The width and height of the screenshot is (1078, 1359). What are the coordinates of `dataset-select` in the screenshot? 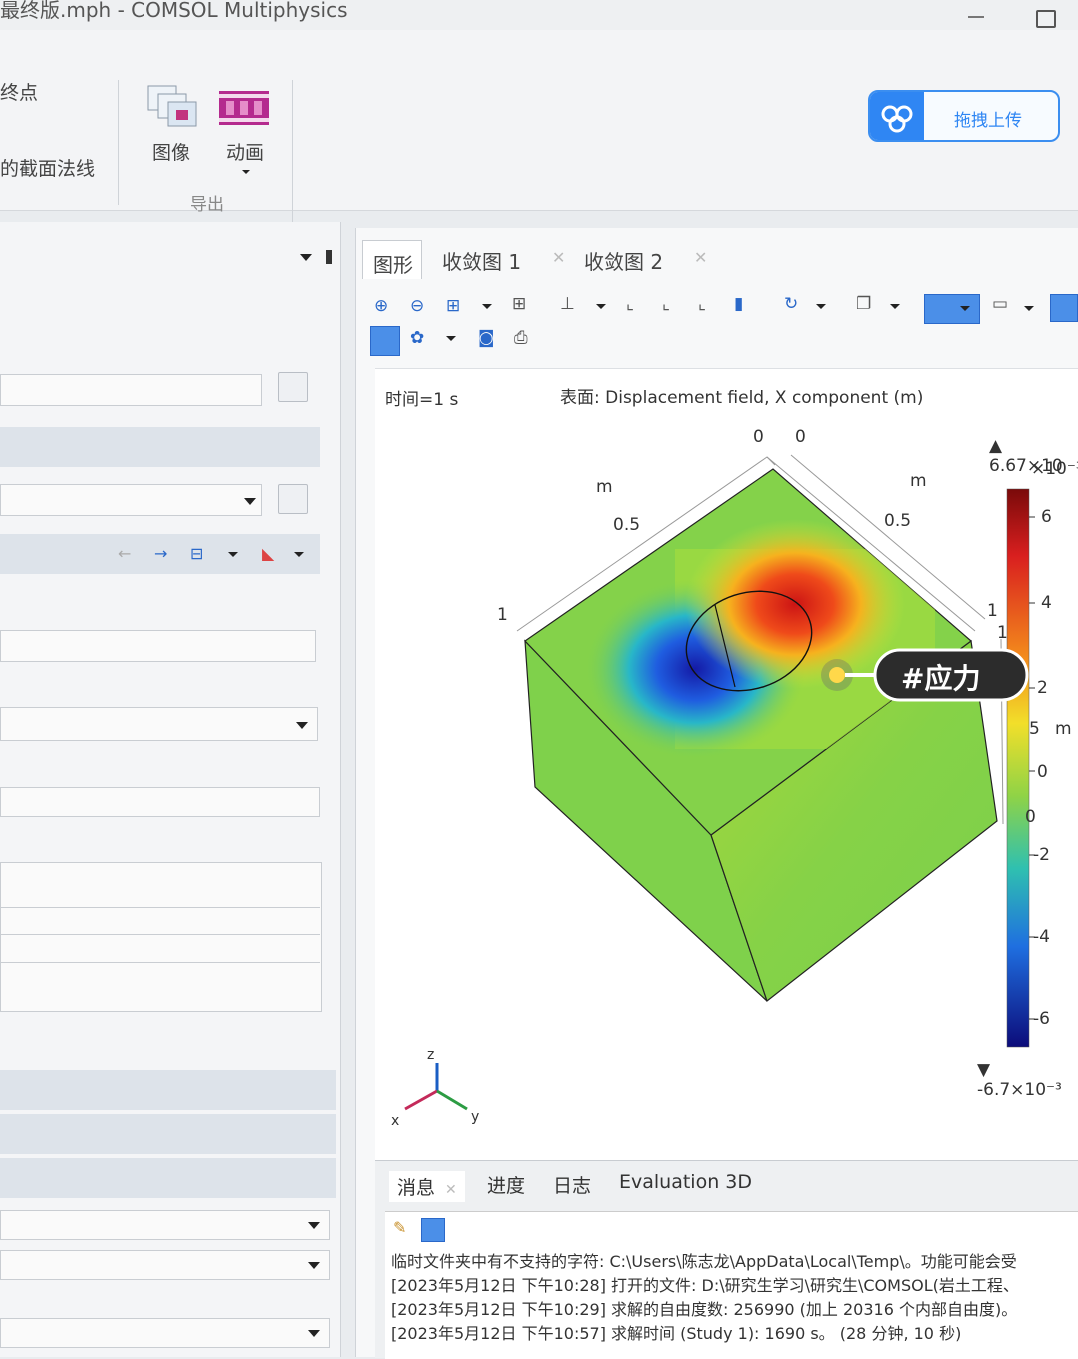 It's located at (131, 500).